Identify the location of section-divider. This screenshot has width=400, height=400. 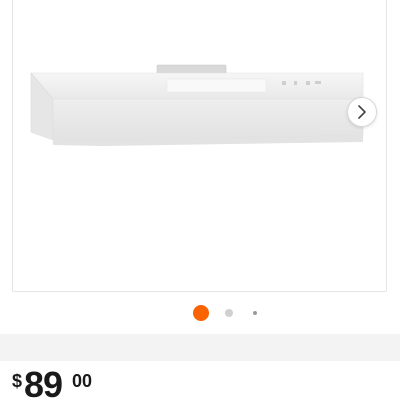
(200, 347).